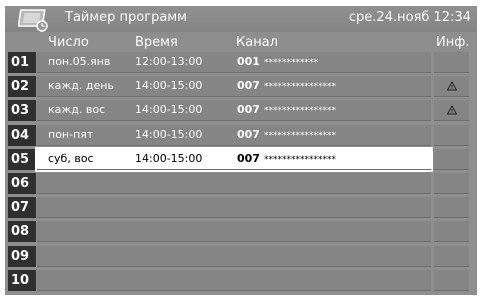 The height and width of the screenshot is (301, 482). Describe the element at coordinates (169, 61) in the screenshot. I see `row-time: 12:00-13:00` at that location.